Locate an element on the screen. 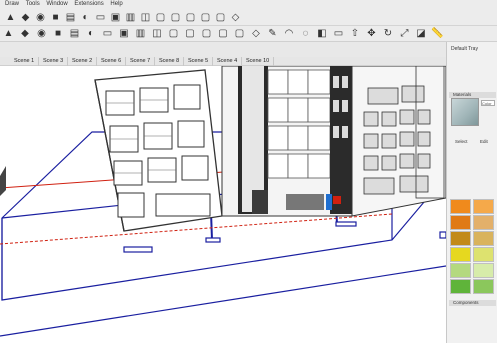 The image size is (497, 343). middle-building is located at coordinates (287, 141).